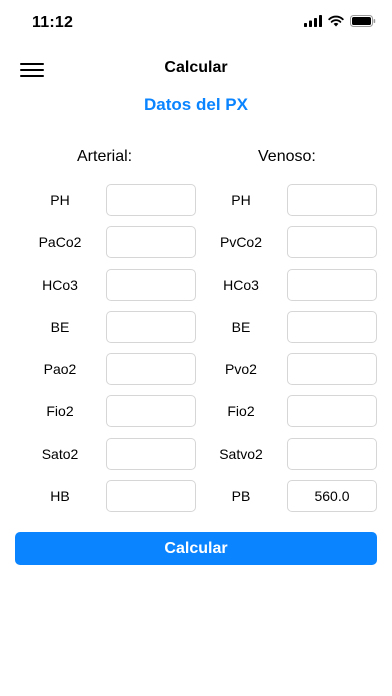  I want to click on arterial-fio2-input, so click(151, 411).